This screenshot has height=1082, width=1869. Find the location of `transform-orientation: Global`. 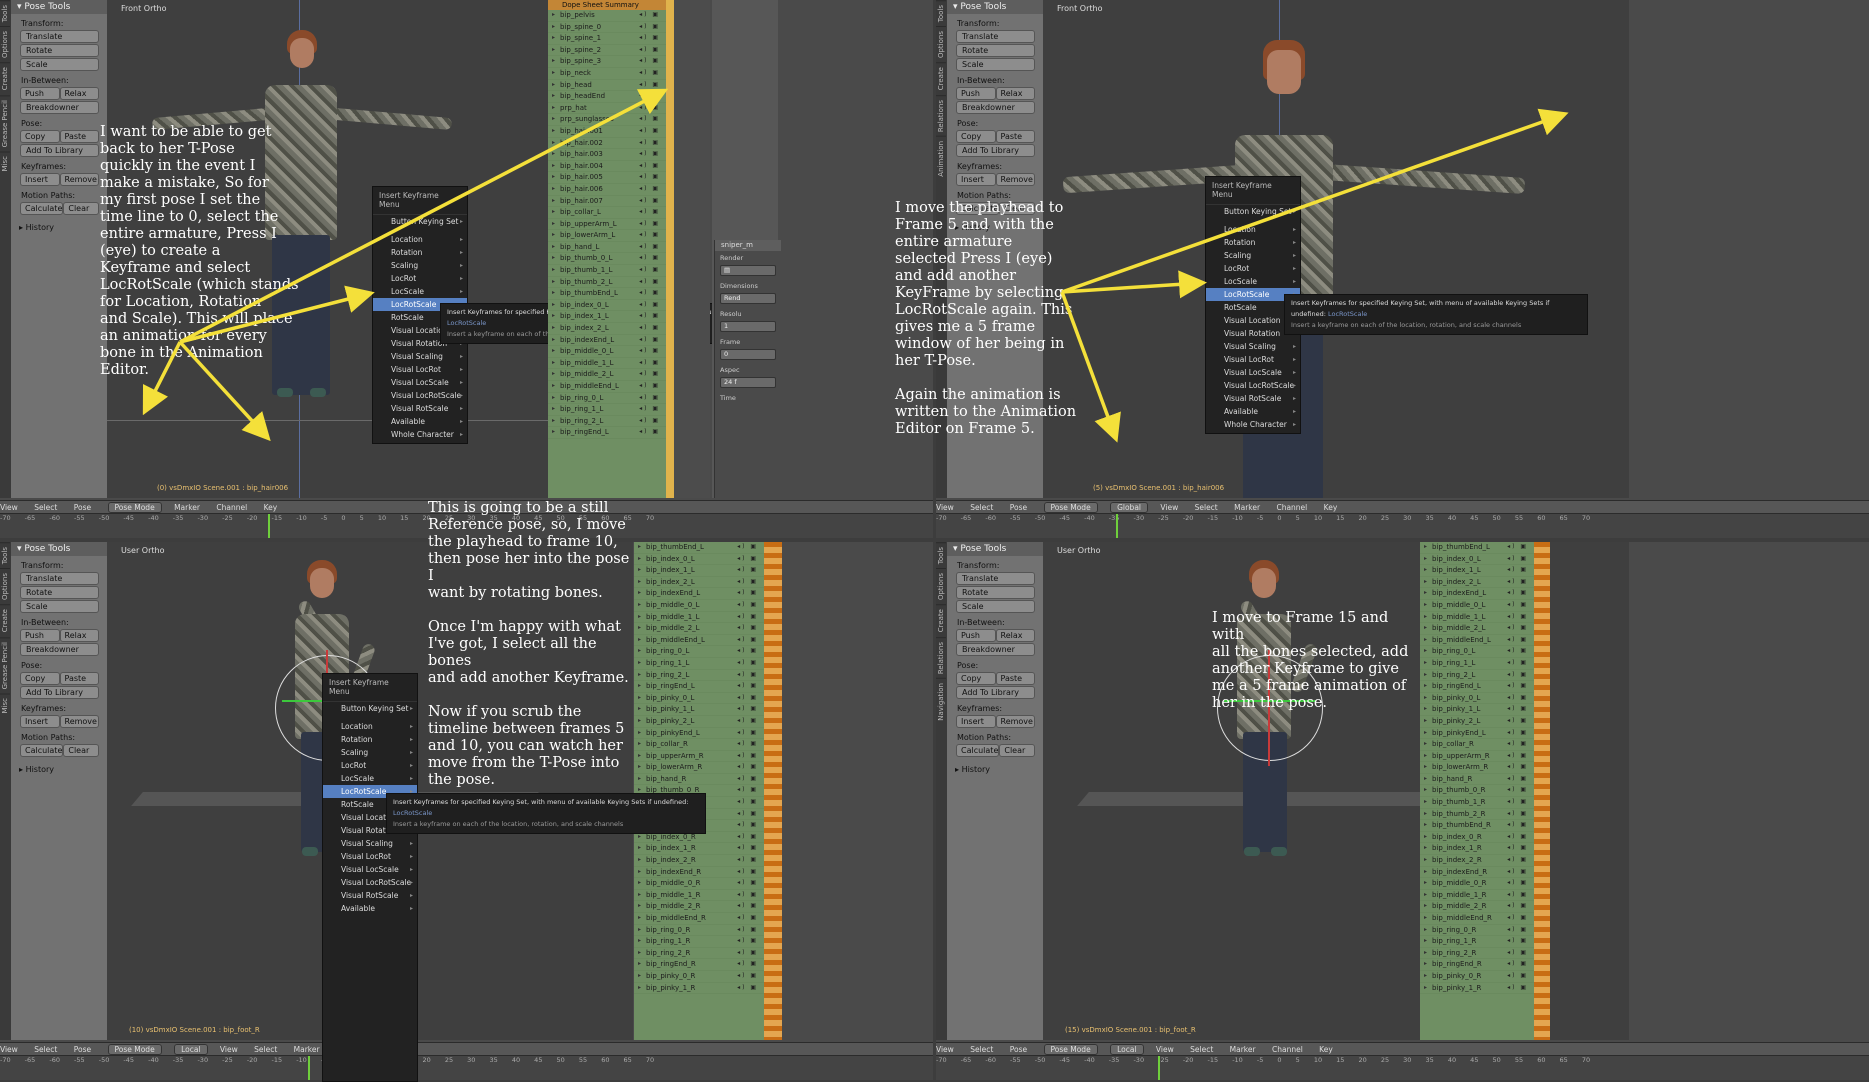

transform-orientation: Global is located at coordinates (1129, 507).